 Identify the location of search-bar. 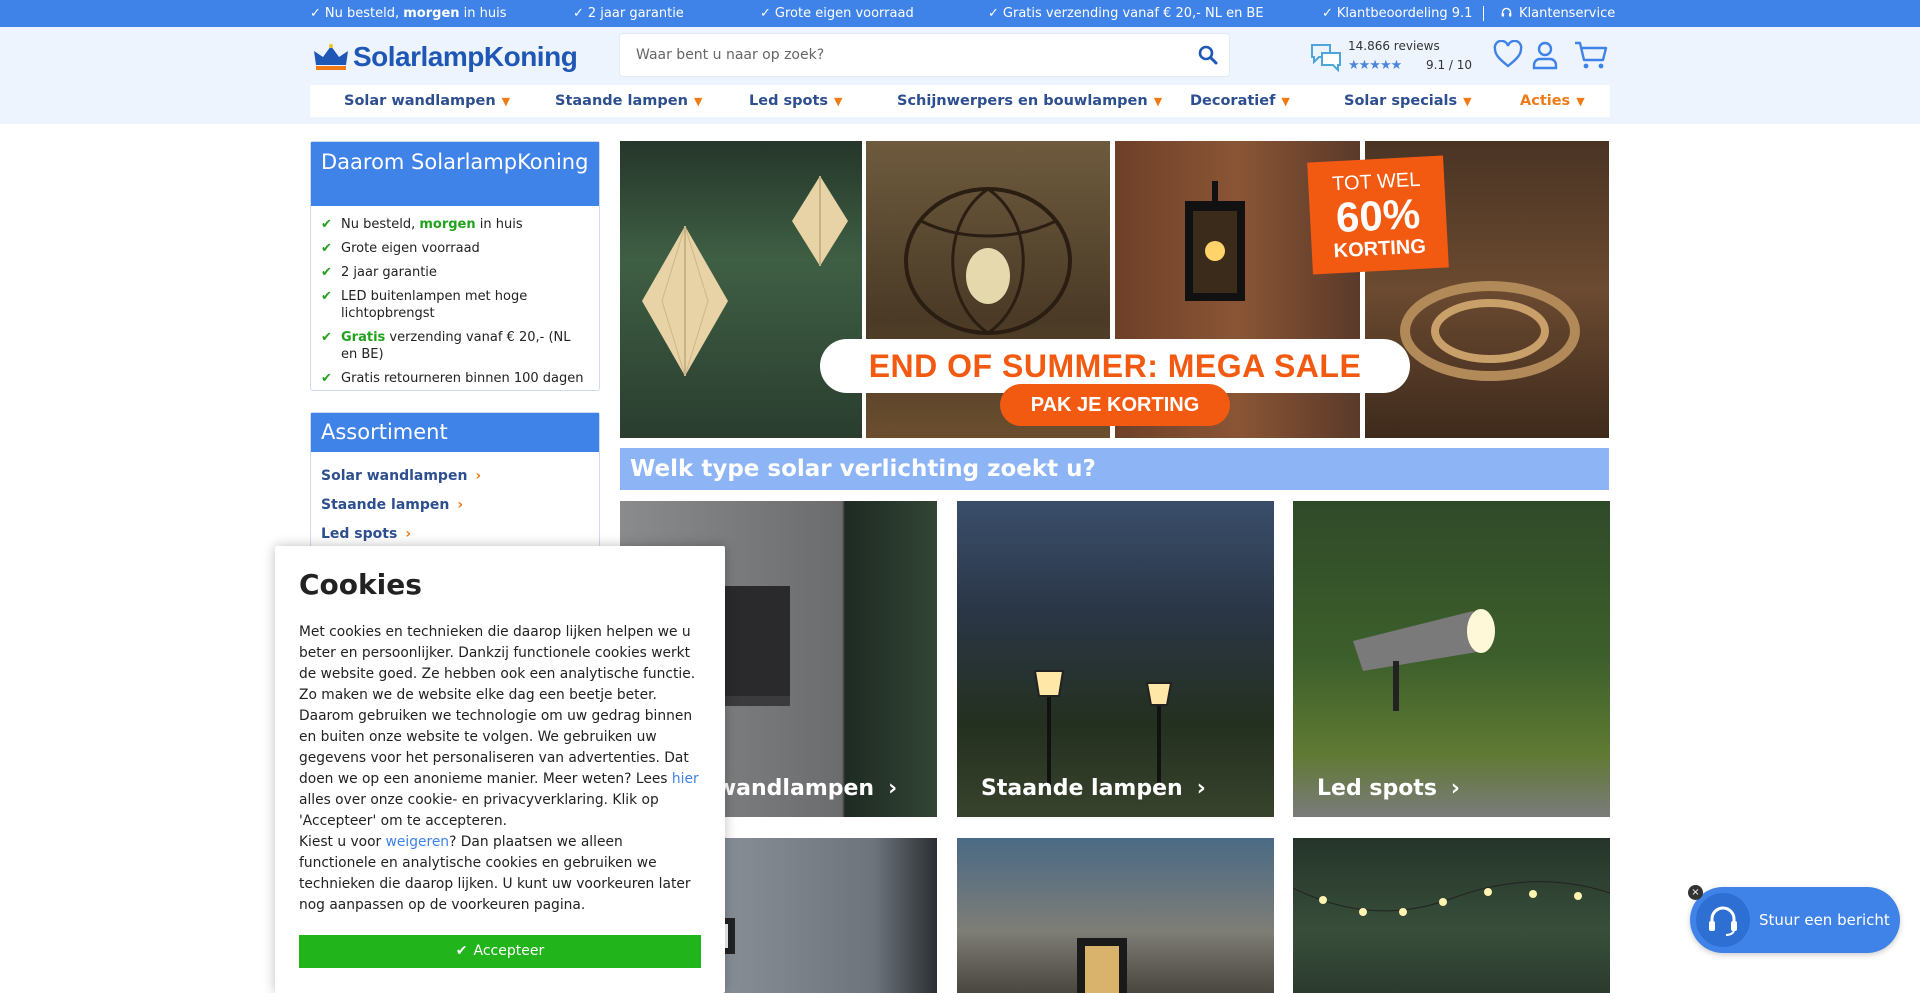
(924, 55).